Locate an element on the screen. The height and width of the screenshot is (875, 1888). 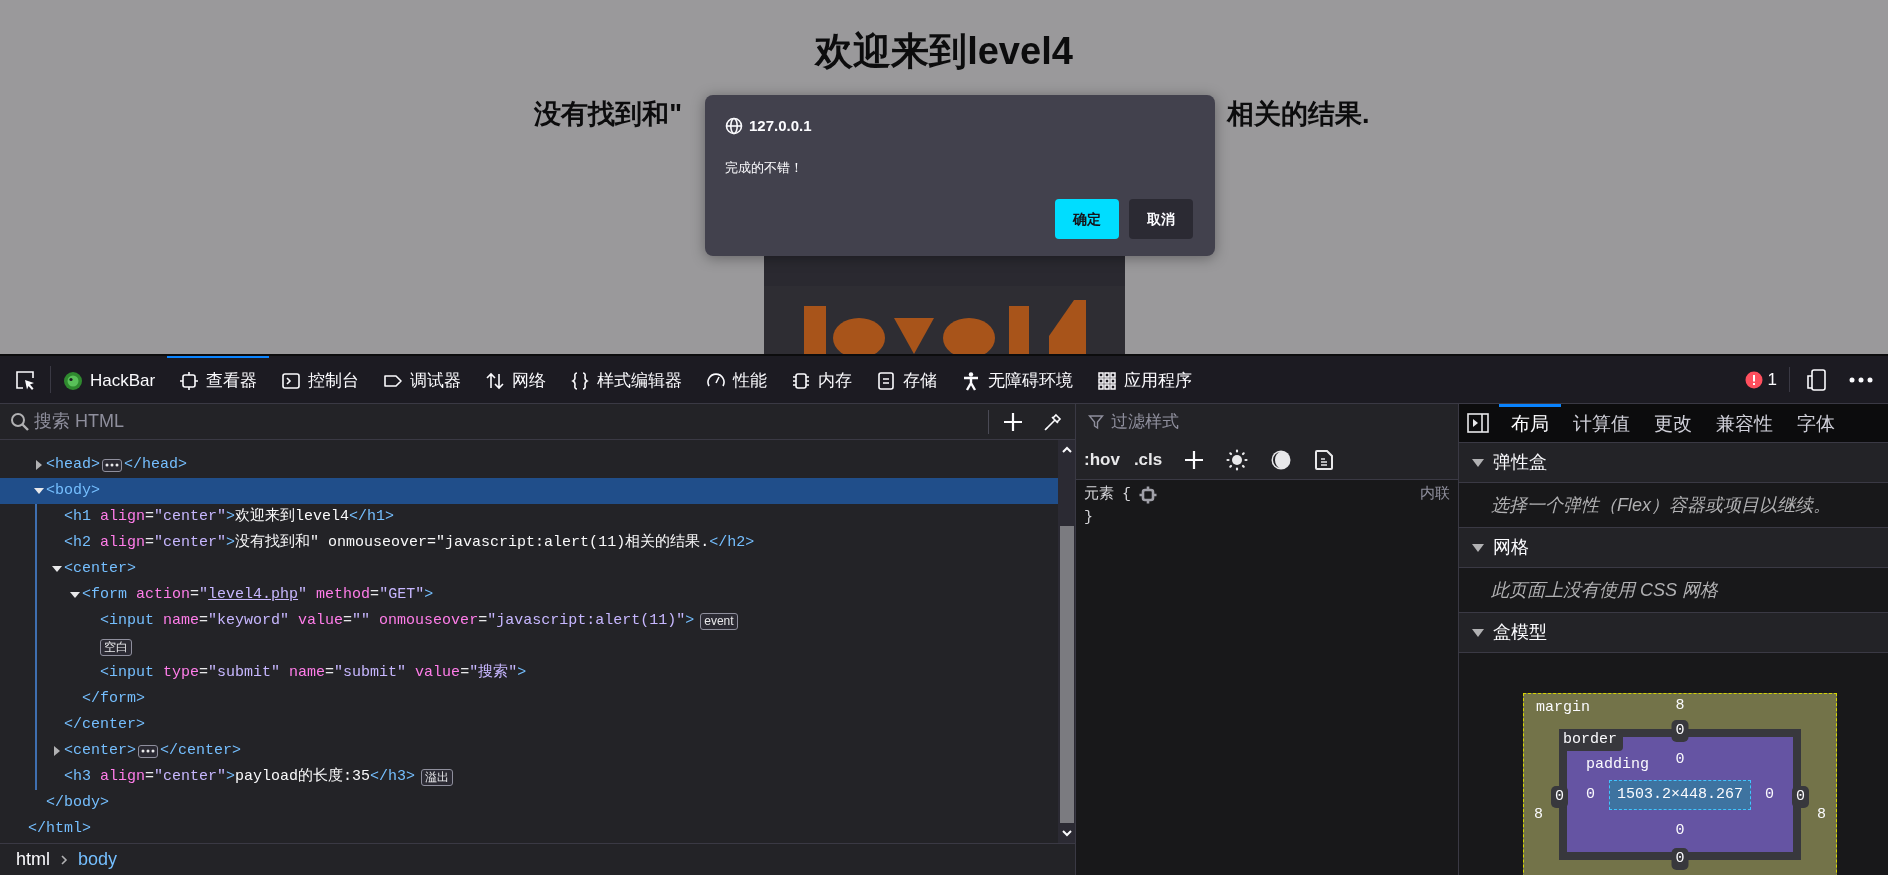
sun-icon is located at coordinates (1237, 459).